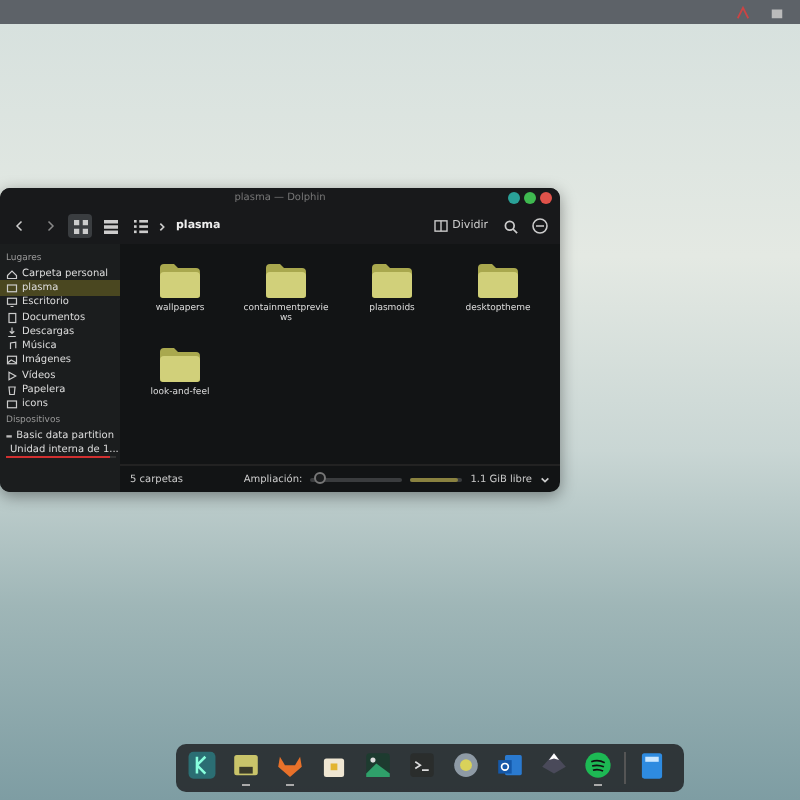 The width and height of the screenshot is (800, 800). What do you see at coordinates (514, 198) in the screenshot?
I see `minimize-button` at bounding box center [514, 198].